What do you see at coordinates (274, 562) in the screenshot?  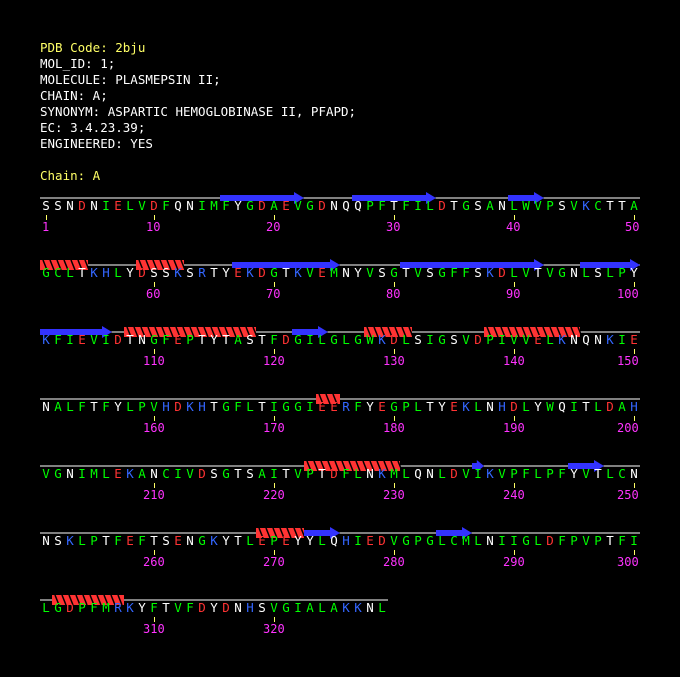 I see `residue-number: 270` at bounding box center [274, 562].